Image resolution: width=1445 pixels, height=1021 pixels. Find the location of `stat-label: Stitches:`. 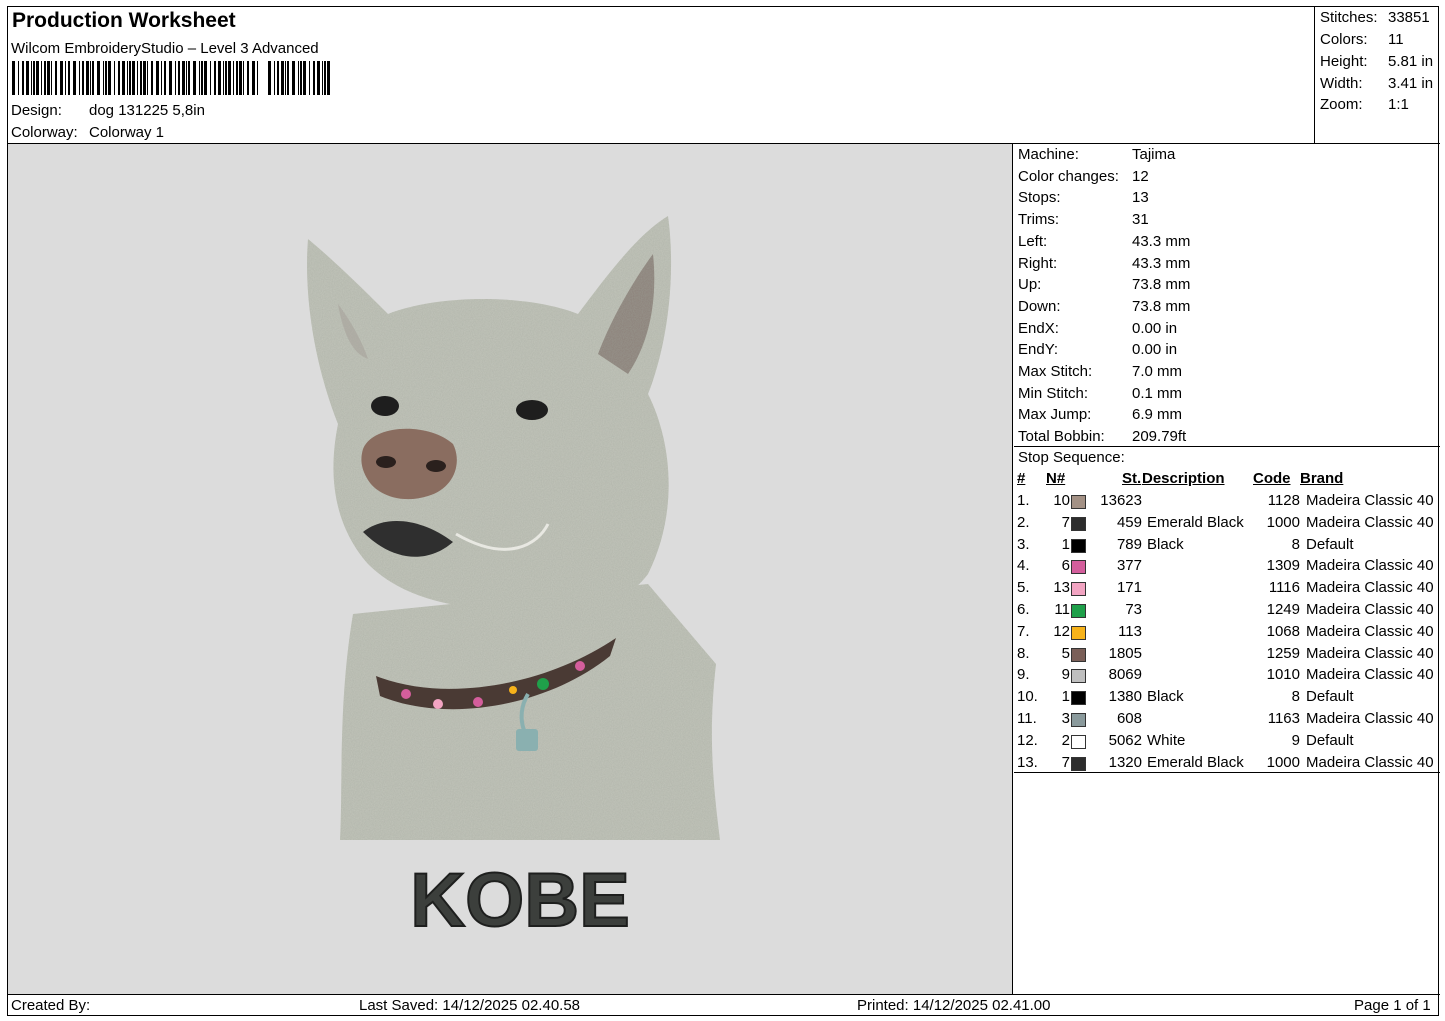

stat-label: Stitches: is located at coordinates (1349, 17).